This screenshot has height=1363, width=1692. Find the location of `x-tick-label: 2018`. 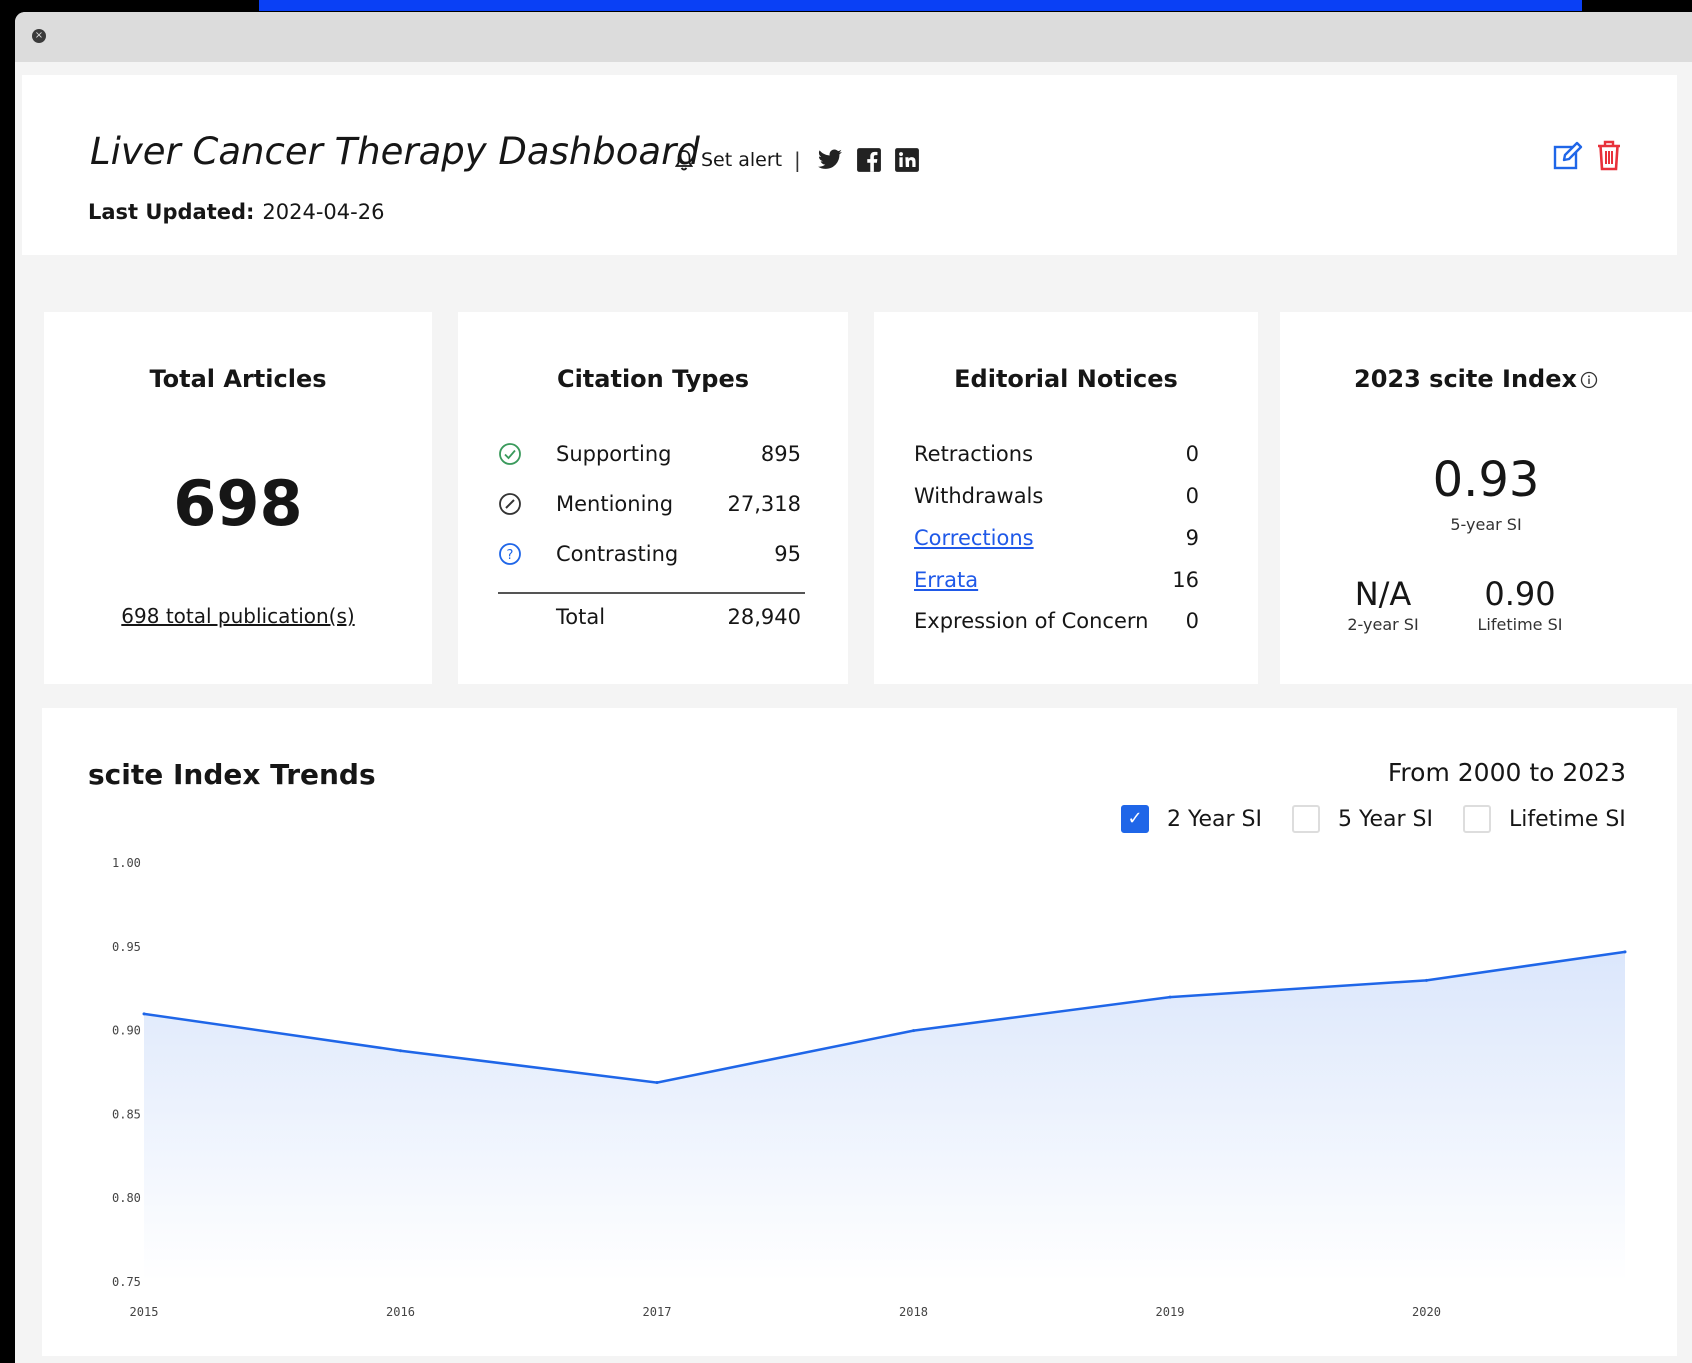

x-tick-label: 2018 is located at coordinates (913, 1312).